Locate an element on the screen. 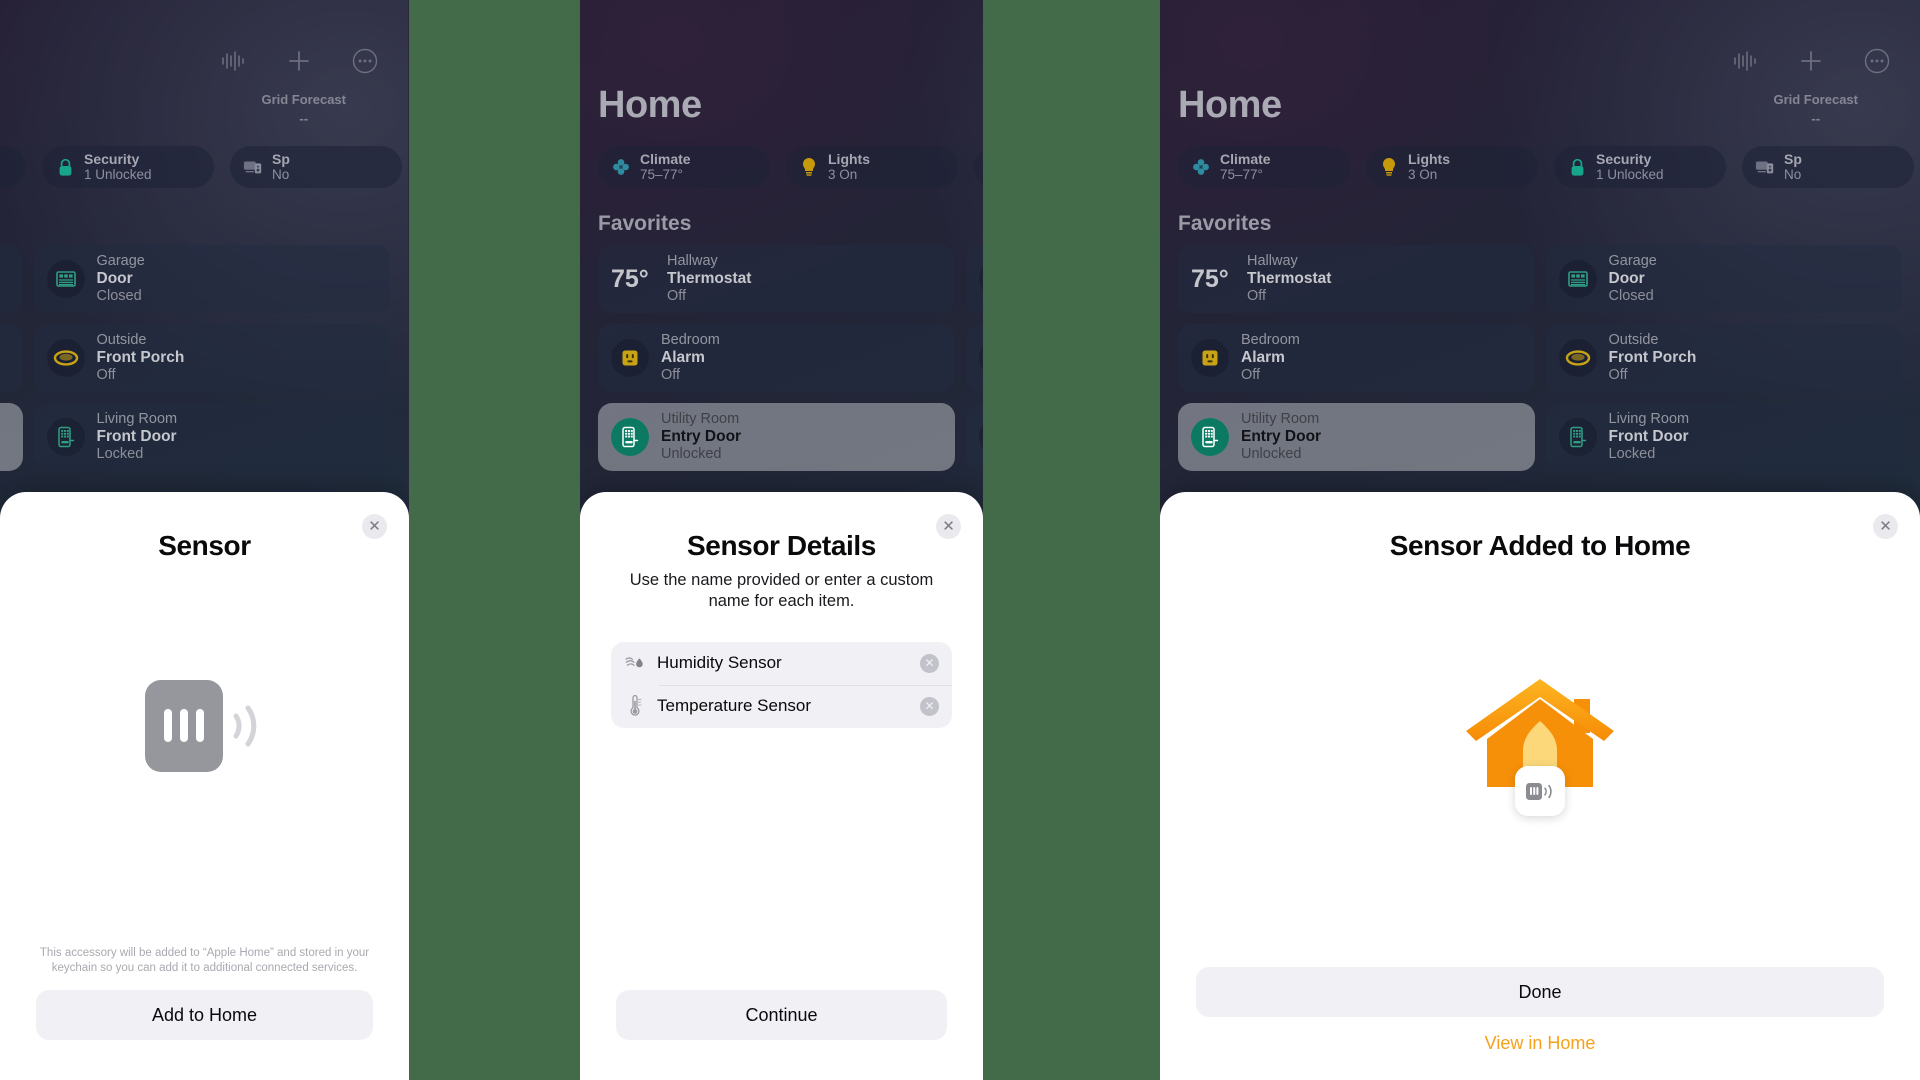  card-state: Unlocked is located at coordinates (691, 453).